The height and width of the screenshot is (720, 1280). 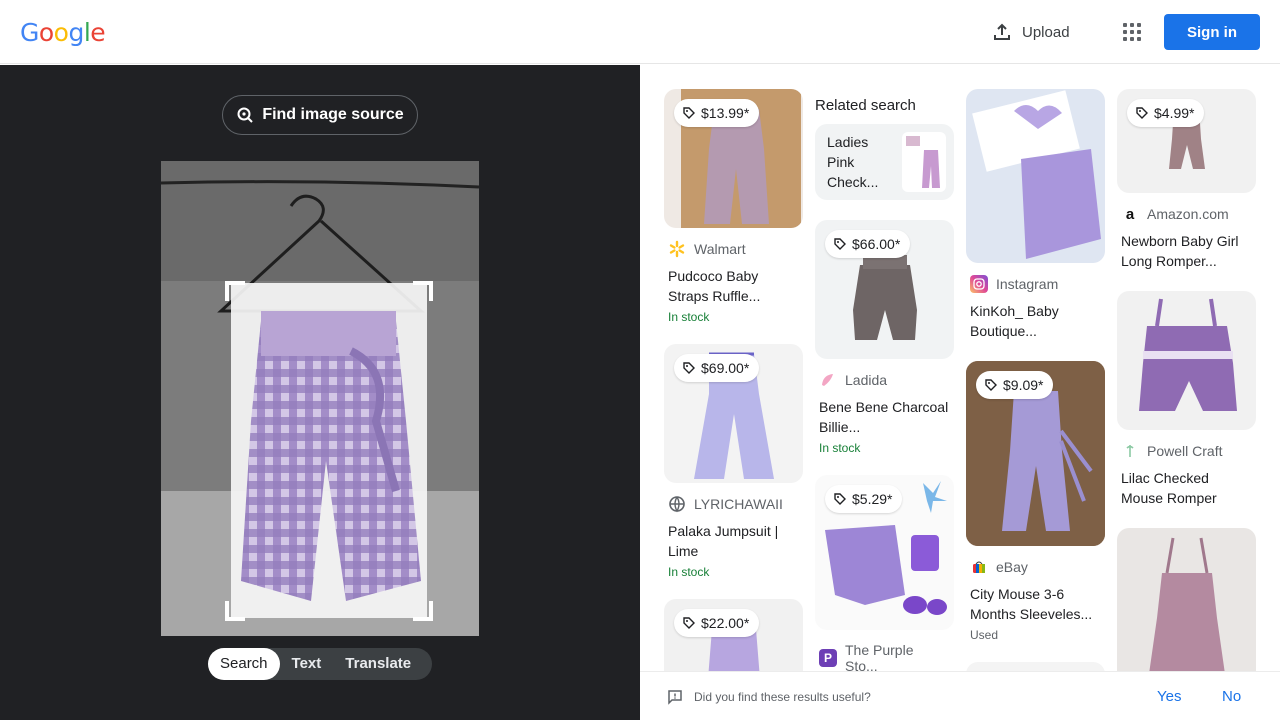 I want to click on price-label: $9.09*, so click(x=1023, y=385).